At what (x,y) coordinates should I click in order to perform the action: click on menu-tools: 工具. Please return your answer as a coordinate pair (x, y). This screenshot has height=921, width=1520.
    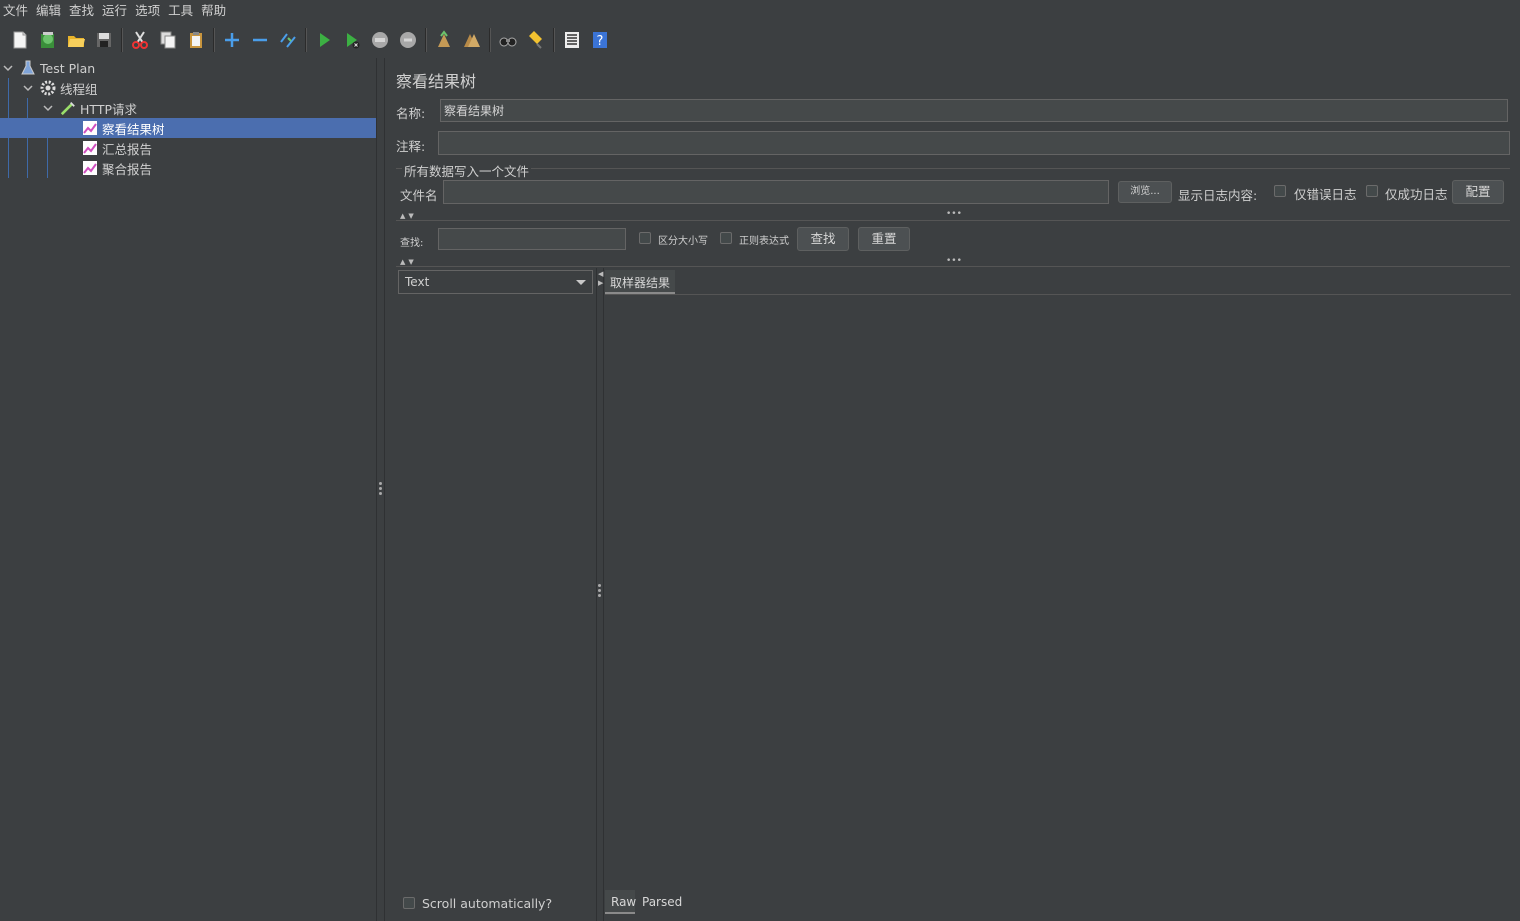
    Looking at the image, I should click on (180, 11).